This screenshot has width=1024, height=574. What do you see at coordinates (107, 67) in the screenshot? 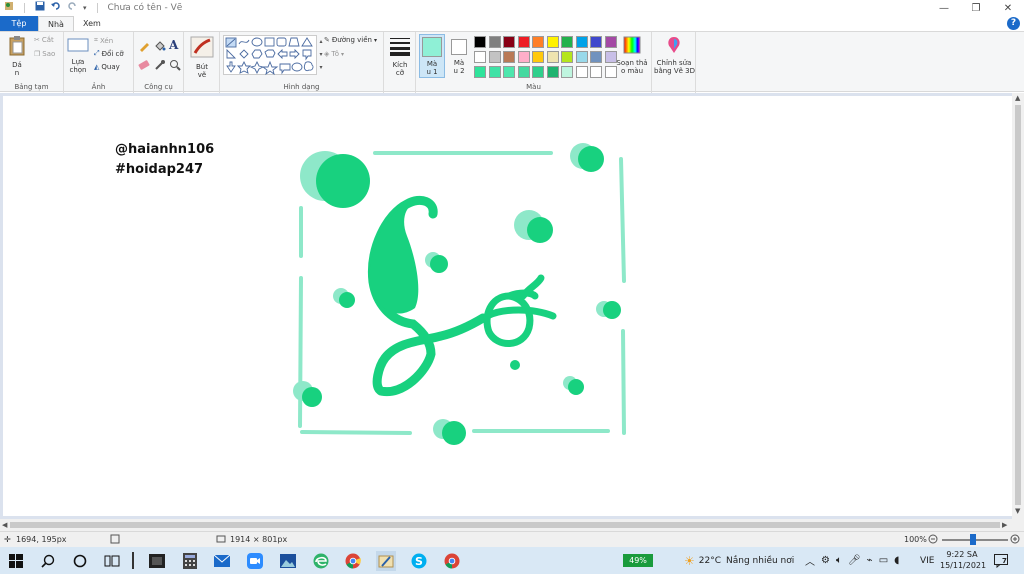
I see `rotate-button: ◭ Quay` at bounding box center [107, 67].